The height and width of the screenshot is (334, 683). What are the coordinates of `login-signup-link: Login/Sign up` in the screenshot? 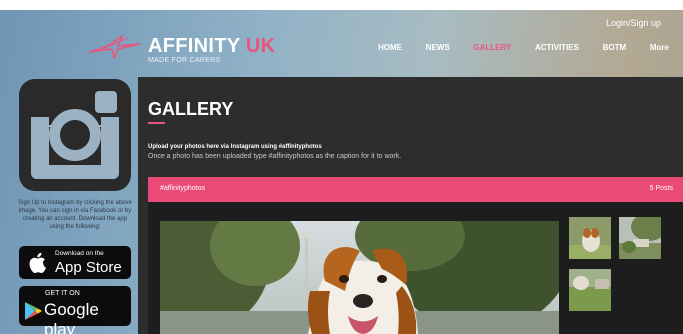 It's located at (633, 23).